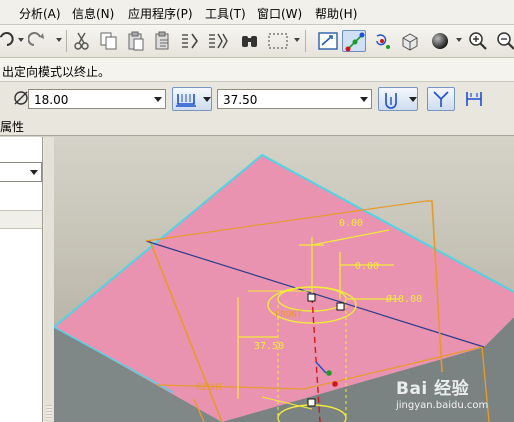 The height and width of the screenshot is (422, 514). I want to click on zoom-out-icon, so click(504, 41).